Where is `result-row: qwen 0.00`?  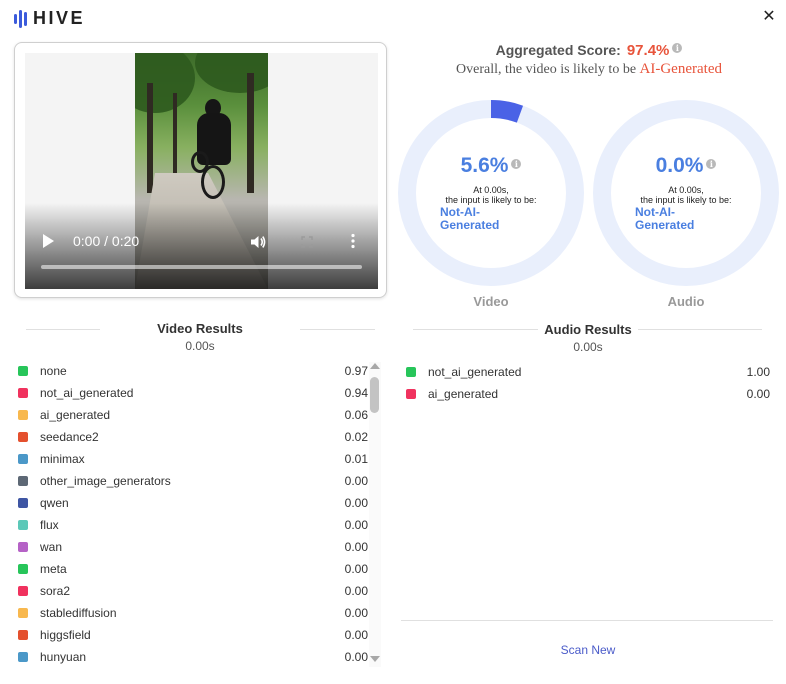
result-row: qwen 0.00 is located at coordinates (193, 503).